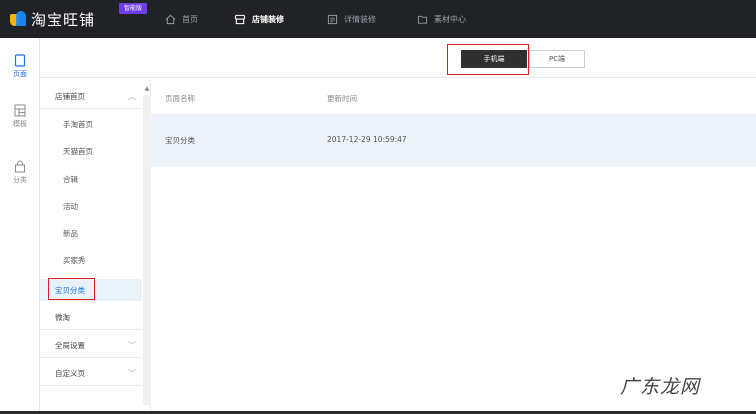  I want to click on brand-name: 淘宝旺铺, so click(63, 19).